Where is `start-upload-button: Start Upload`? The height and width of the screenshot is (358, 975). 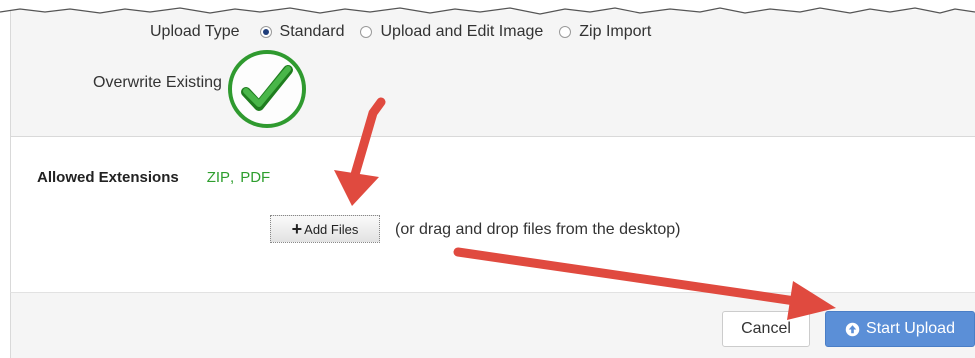
start-upload-button: Start Upload is located at coordinates (900, 329).